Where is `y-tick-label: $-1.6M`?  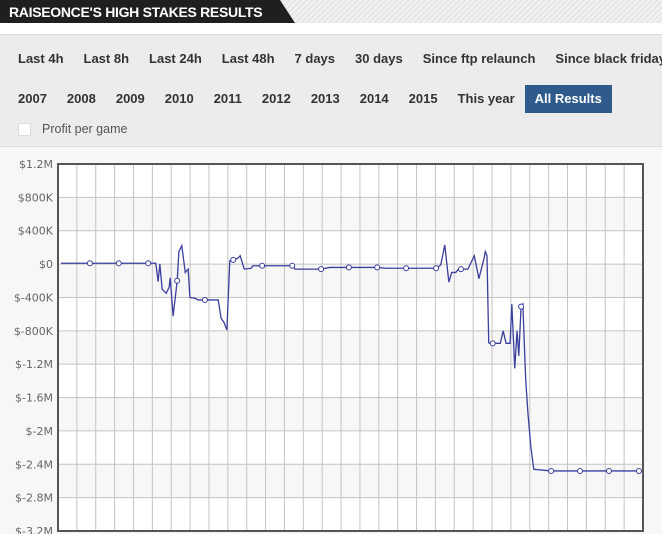 y-tick-label: $-1.6M is located at coordinates (34, 398).